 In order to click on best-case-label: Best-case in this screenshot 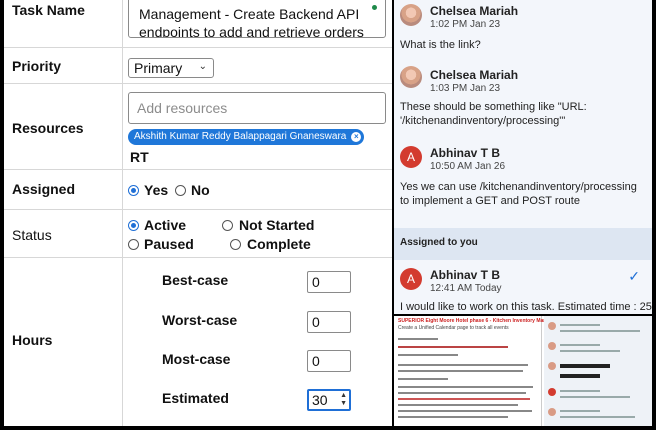, I will do `click(195, 280)`.